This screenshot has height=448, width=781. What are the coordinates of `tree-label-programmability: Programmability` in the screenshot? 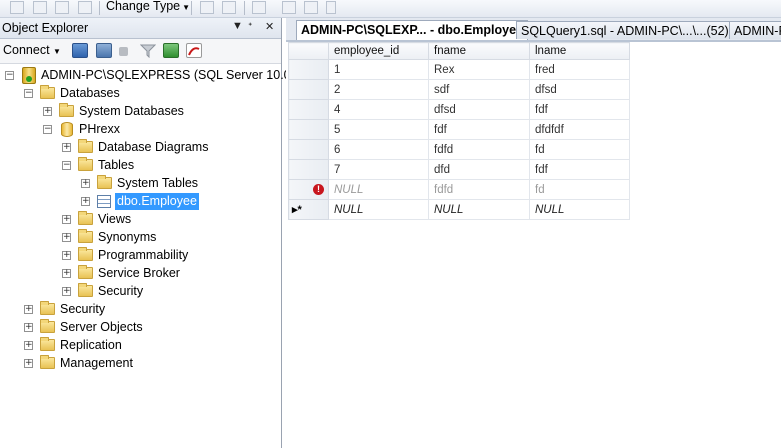 It's located at (143, 255).